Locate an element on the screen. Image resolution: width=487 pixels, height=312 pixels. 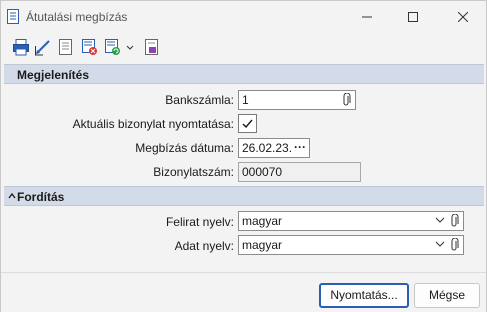
order-date-value: 26.02.23. is located at coordinates (267, 148).